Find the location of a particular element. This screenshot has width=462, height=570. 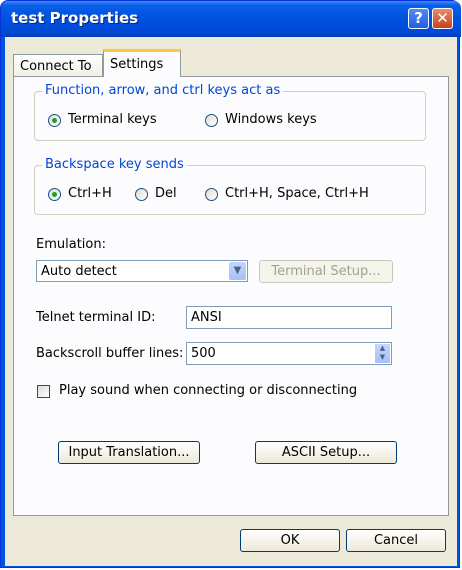

title-bar: test Properties ? ✕ is located at coordinates (231, 19).